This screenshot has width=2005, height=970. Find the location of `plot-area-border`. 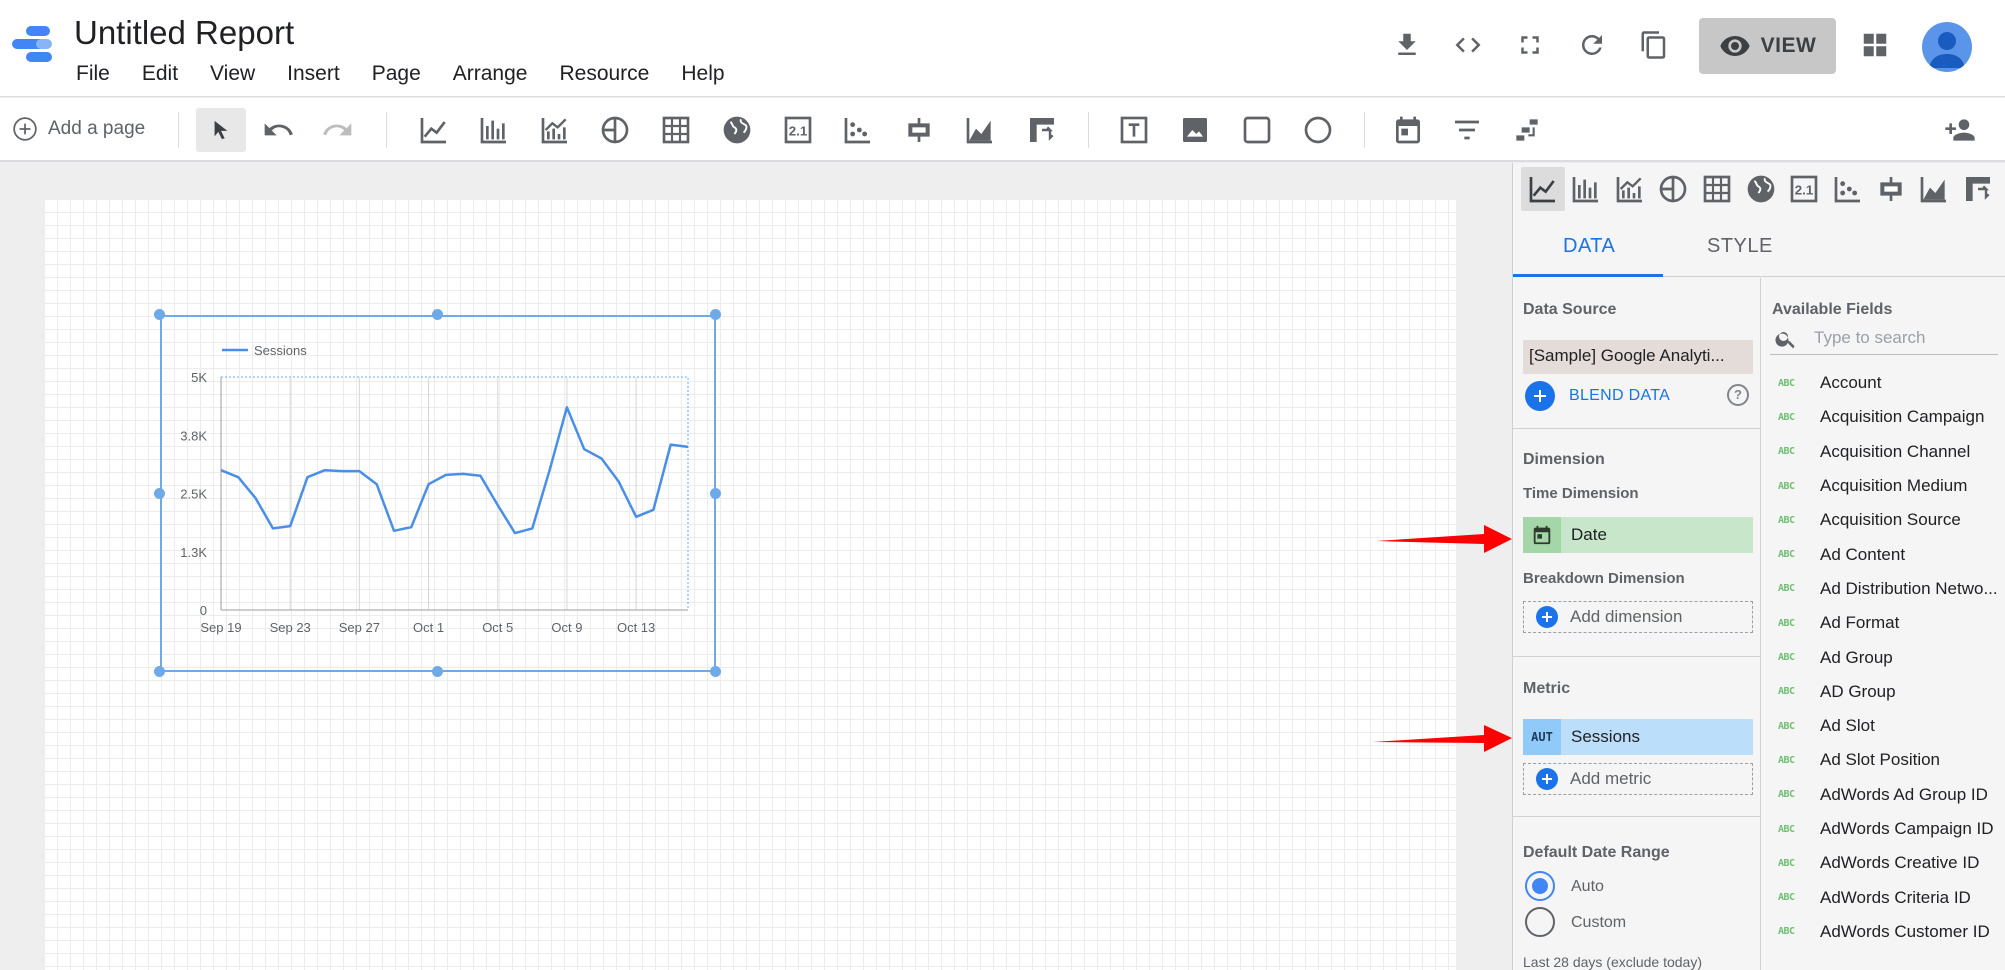

plot-area-border is located at coordinates (454, 493).